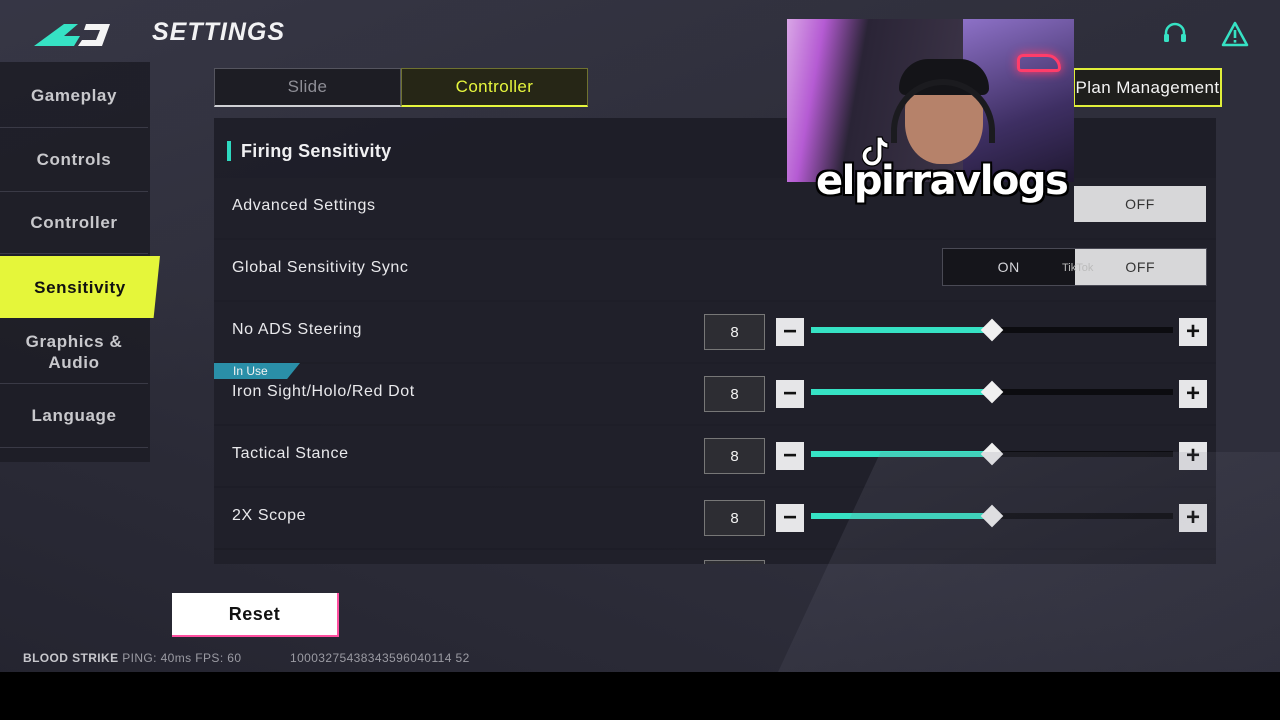  Describe the element at coordinates (74, 223) in the screenshot. I see `sidebar-item-controller: Controller` at that location.